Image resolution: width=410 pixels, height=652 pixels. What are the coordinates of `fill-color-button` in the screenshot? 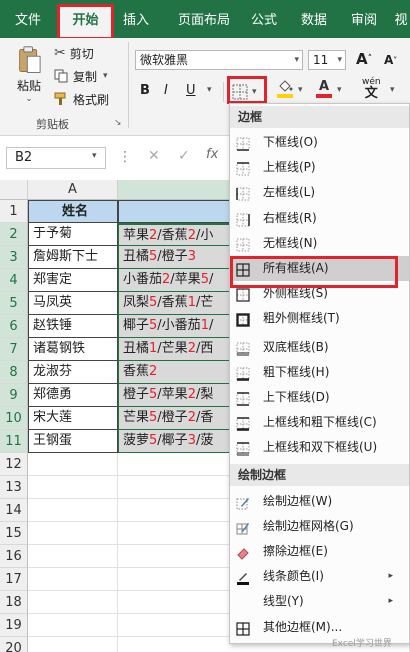 It's located at (285, 89).